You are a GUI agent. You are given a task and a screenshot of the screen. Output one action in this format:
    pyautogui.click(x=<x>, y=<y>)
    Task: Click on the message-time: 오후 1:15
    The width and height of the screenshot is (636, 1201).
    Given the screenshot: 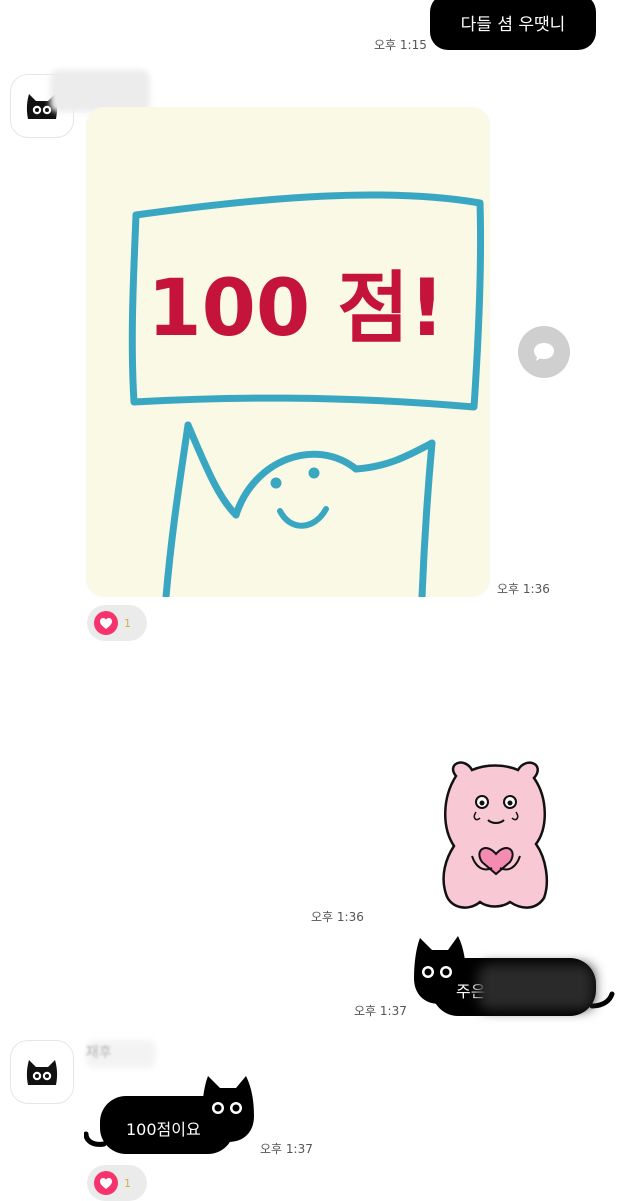 What is the action you would take?
    pyautogui.click(x=400, y=45)
    